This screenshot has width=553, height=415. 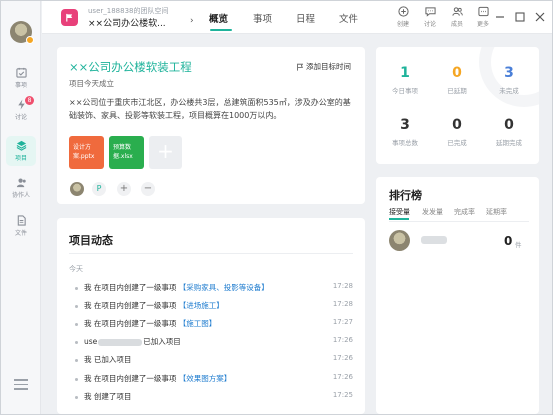 What do you see at coordinates (500, 17) in the screenshot?
I see `minimize-icon` at bounding box center [500, 17].